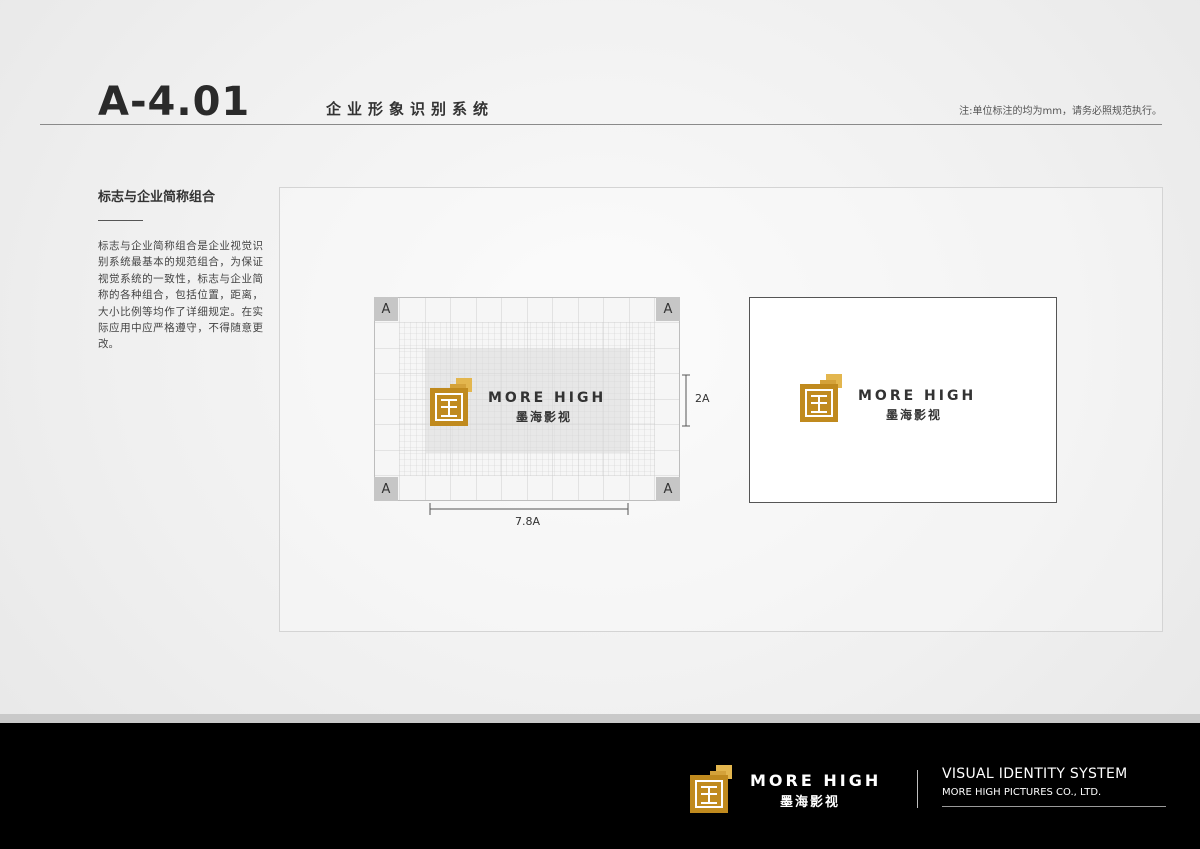 Image resolution: width=1200 pixels, height=849 pixels. I want to click on height-dimension-label: 2A, so click(702, 398).